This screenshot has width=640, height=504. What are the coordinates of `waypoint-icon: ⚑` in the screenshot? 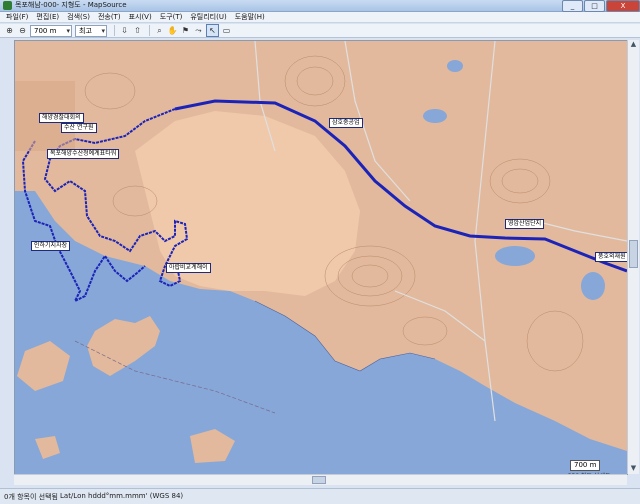 It's located at (185, 30).